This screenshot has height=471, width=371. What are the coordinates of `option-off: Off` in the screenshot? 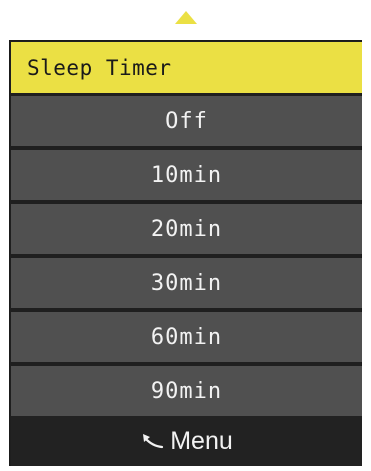 It's located at (186, 121).